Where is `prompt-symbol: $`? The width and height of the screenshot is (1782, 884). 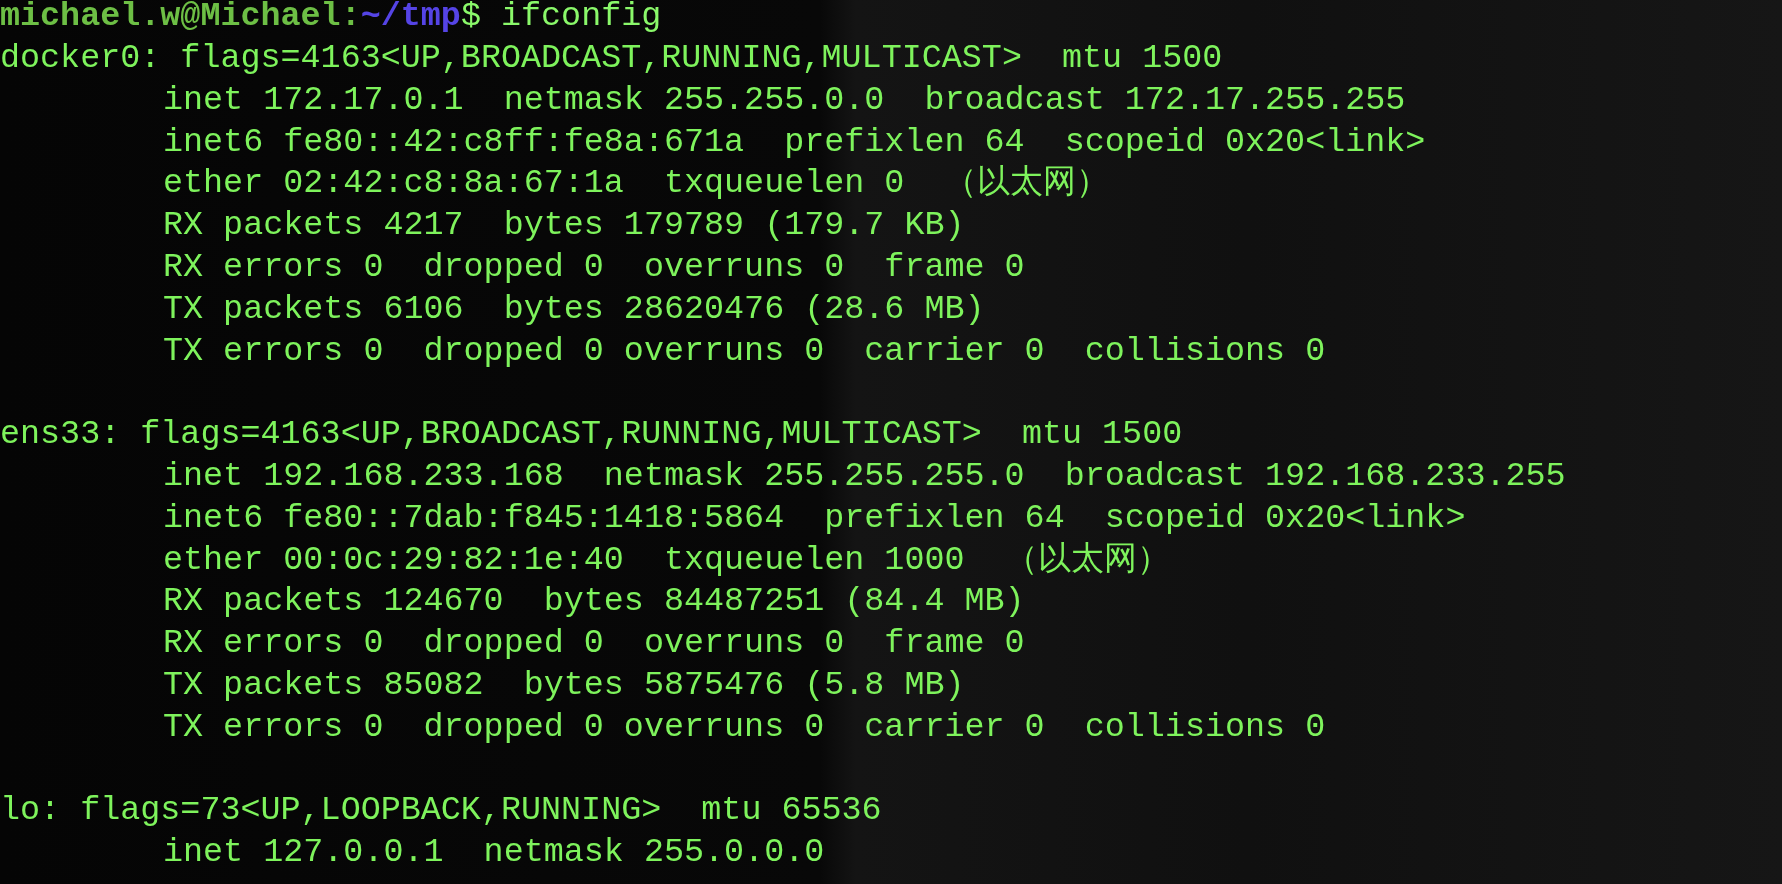
prompt-symbol: $ is located at coordinates (470, 17).